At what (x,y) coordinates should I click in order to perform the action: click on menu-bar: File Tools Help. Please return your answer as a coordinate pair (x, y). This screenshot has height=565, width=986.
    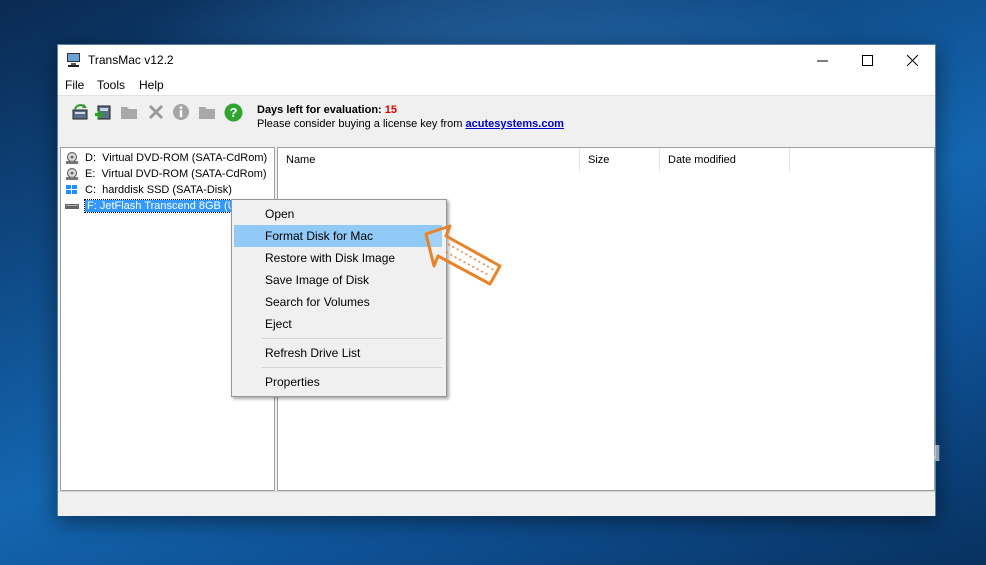
    Looking at the image, I should click on (496, 85).